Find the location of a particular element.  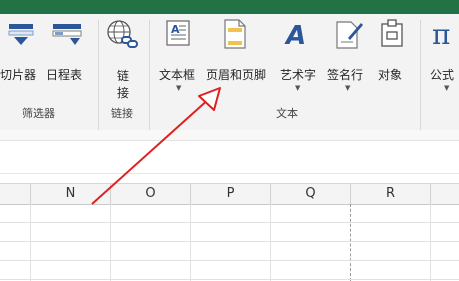

timeline-button is located at coordinates (67, 33).